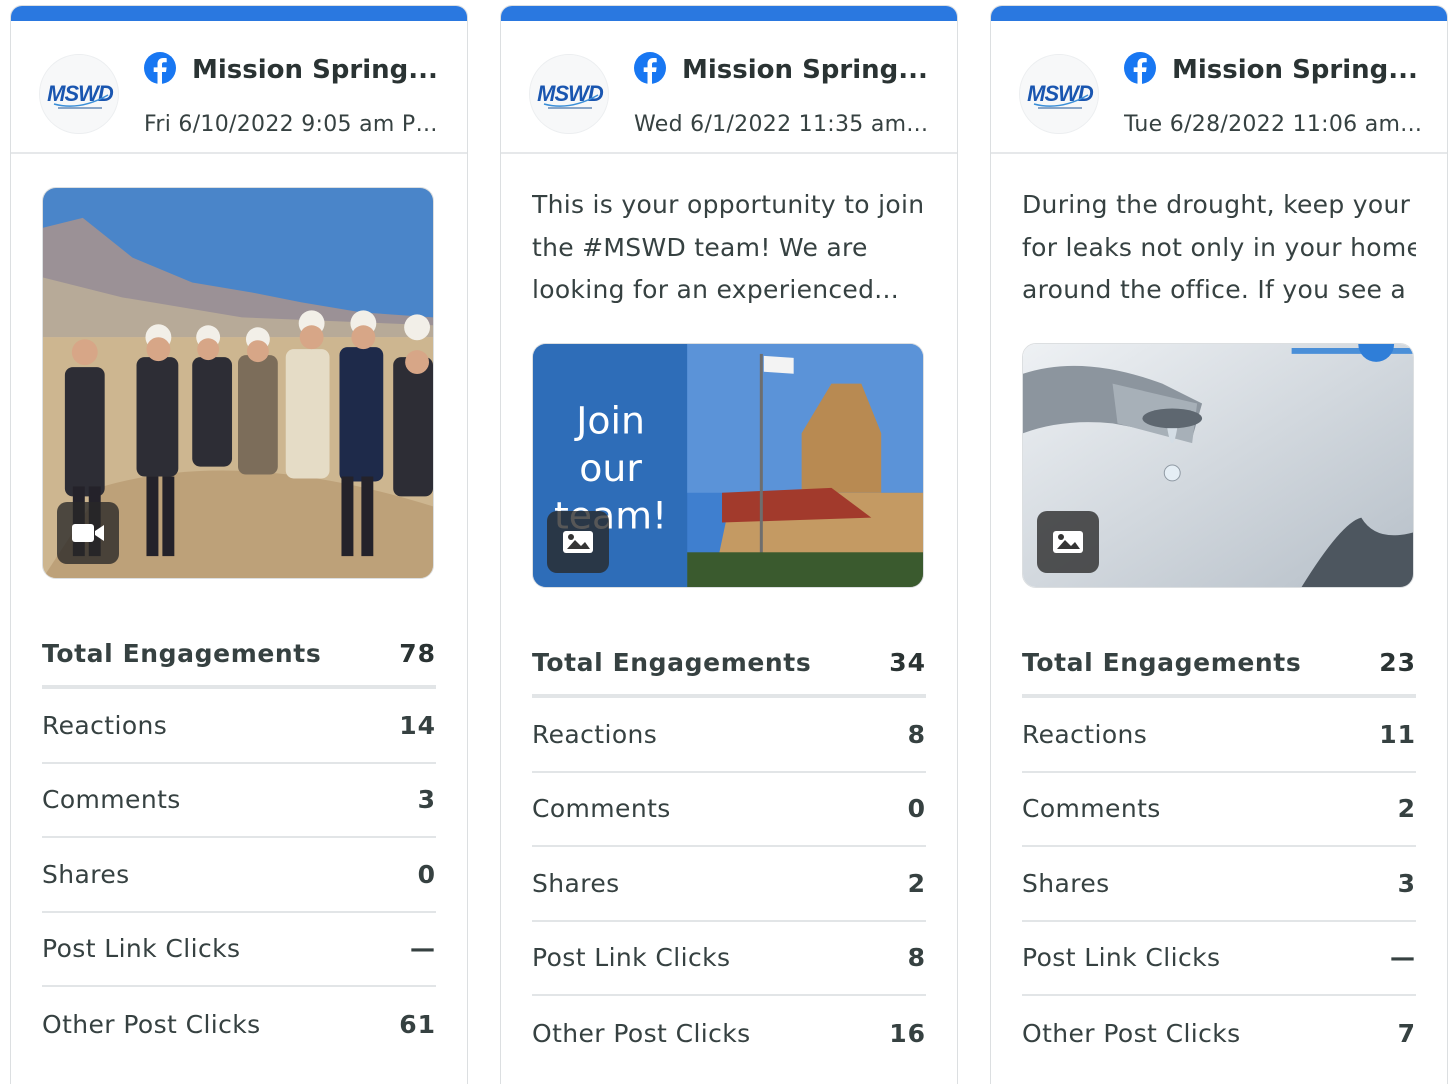 Image resolution: width=1452 pixels, height=1084 pixels. What do you see at coordinates (729, 959) in the screenshot?
I see `metric-post-link-clicks: Post Link Clicks 8` at bounding box center [729, 959].